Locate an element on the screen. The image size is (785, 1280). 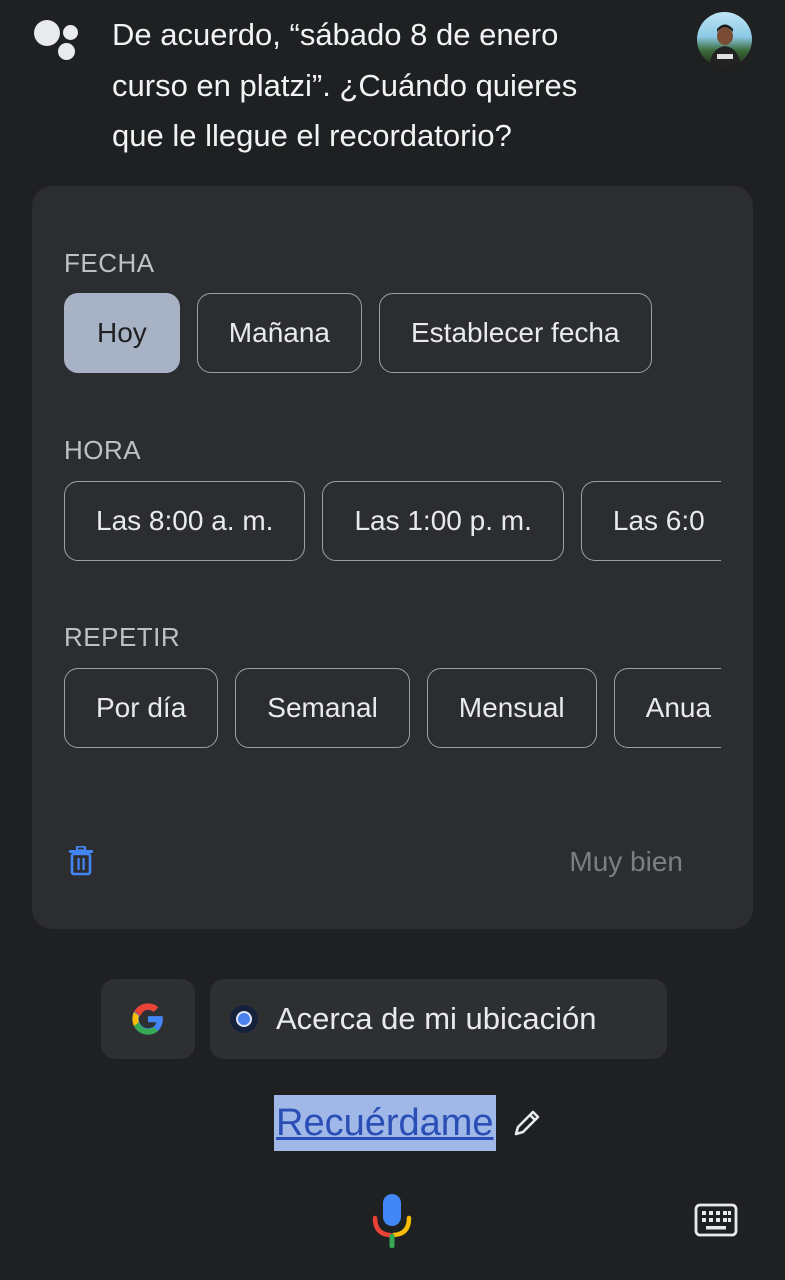
repeat-option-daily: Por día is located at coordinates (141, 708).